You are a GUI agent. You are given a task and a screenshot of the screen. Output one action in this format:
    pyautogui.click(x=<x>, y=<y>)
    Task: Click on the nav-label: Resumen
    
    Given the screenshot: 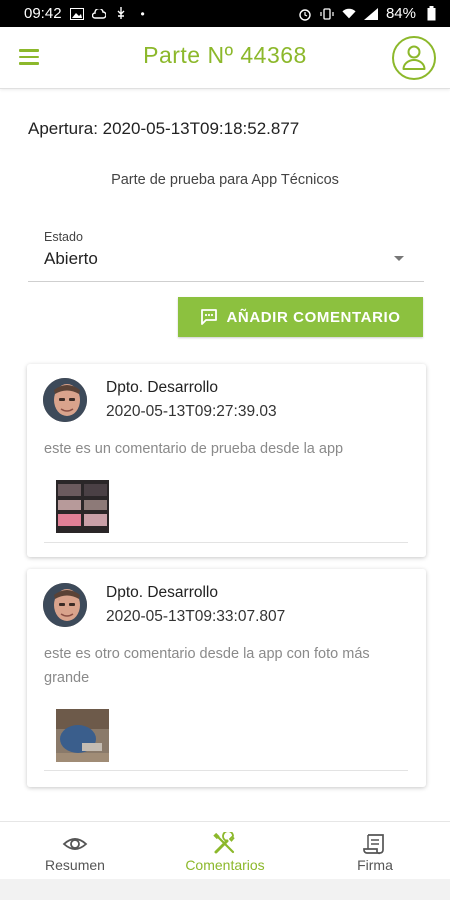 What is the action you would take?
    pyautogui.click(x=75, y=865)
    